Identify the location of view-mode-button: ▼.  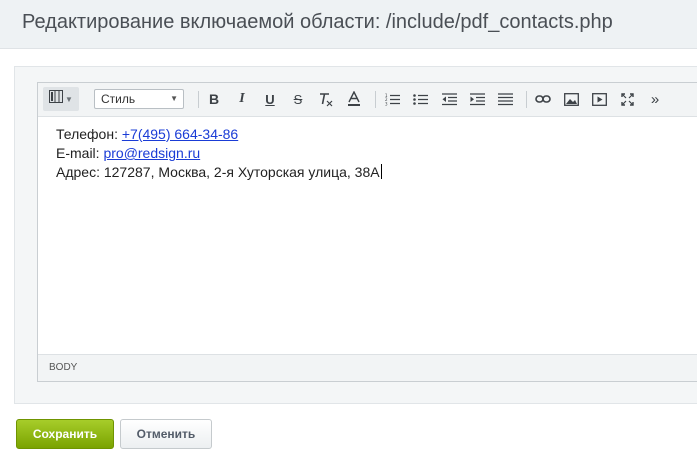
(61, 99).